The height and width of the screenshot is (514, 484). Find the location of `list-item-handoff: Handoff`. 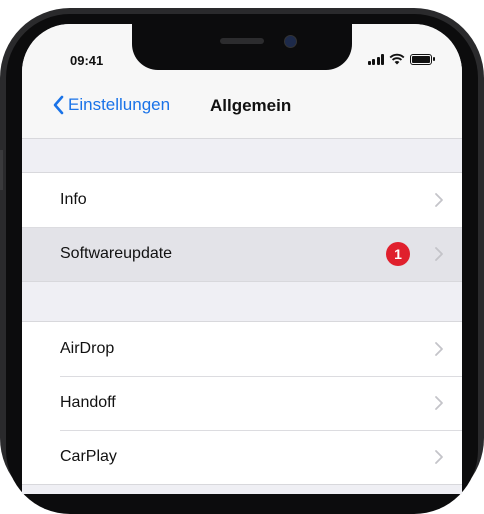

list-item-handoff: Handoff is located at coordinates (242, 403).